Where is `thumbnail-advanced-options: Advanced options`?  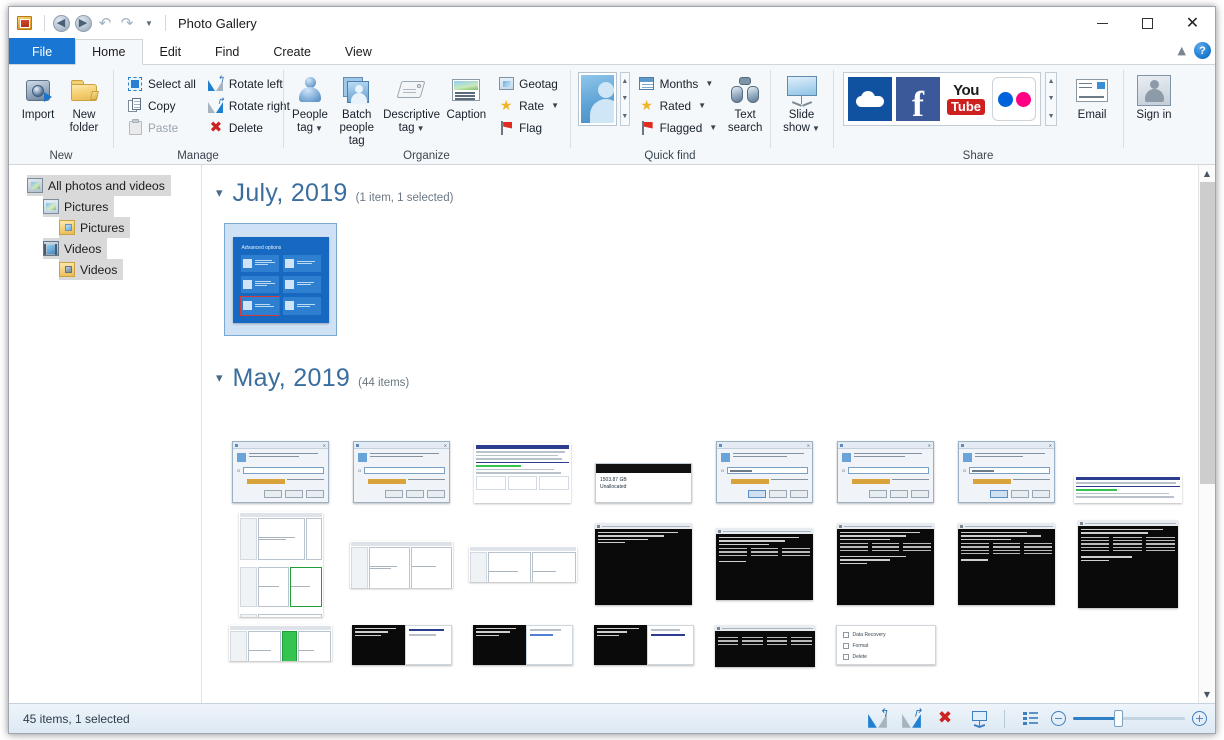
thumbnail-advanced-options: Advanced options is located at coordinates (280, 279).